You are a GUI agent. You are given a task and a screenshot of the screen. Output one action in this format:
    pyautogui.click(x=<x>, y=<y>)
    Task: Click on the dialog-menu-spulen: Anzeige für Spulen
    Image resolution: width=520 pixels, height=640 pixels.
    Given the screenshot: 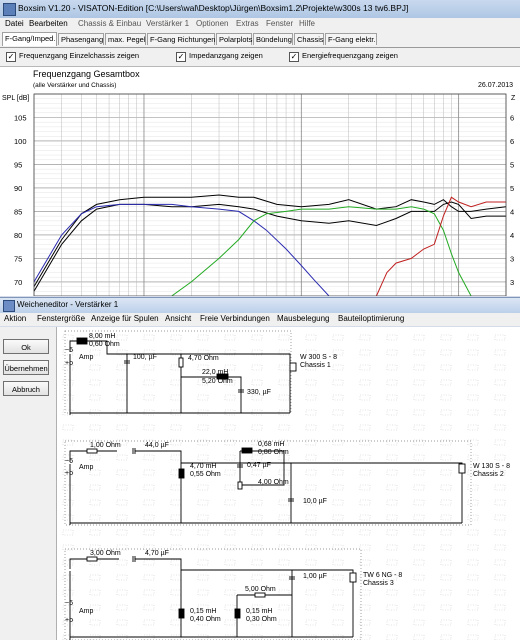 What is the action you would take?
    pyautogui.click(x=125, y=318)
    